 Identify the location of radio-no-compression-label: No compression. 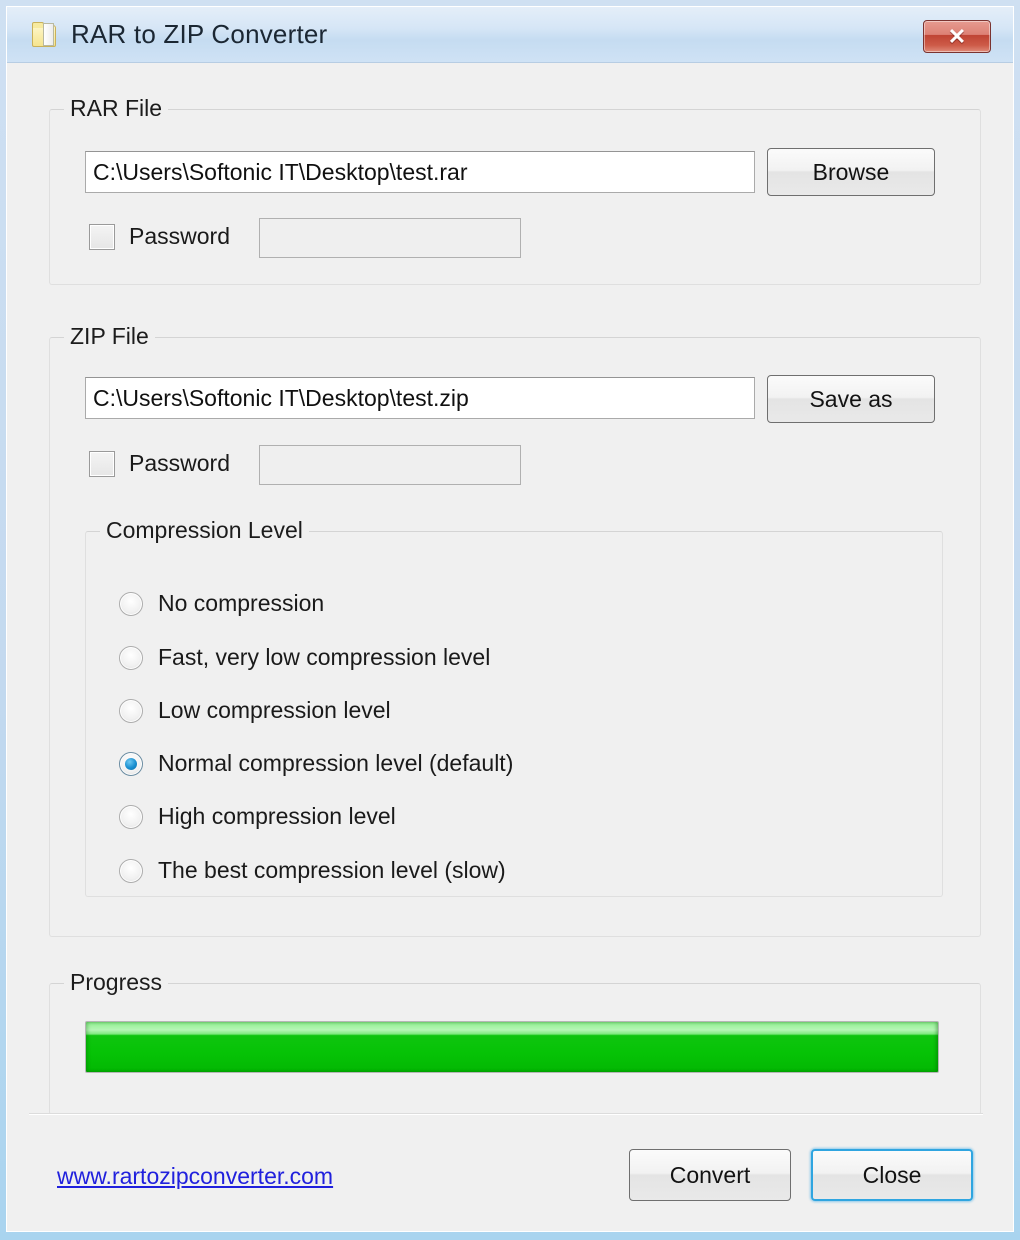
(241, 603).